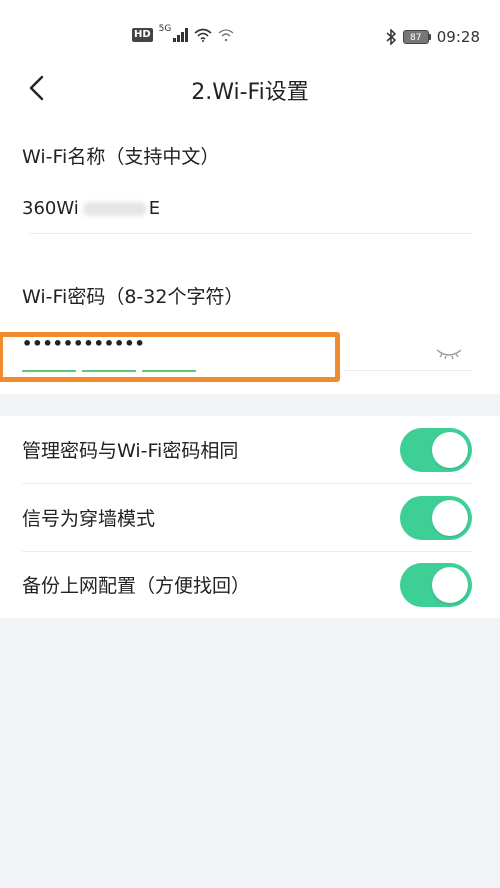  What do you see at coordinates (130, 451) in the screenshot?
I see `same-password-label: 管理密码与Wi-Fi密码相同` at bounding box center [130, 451].